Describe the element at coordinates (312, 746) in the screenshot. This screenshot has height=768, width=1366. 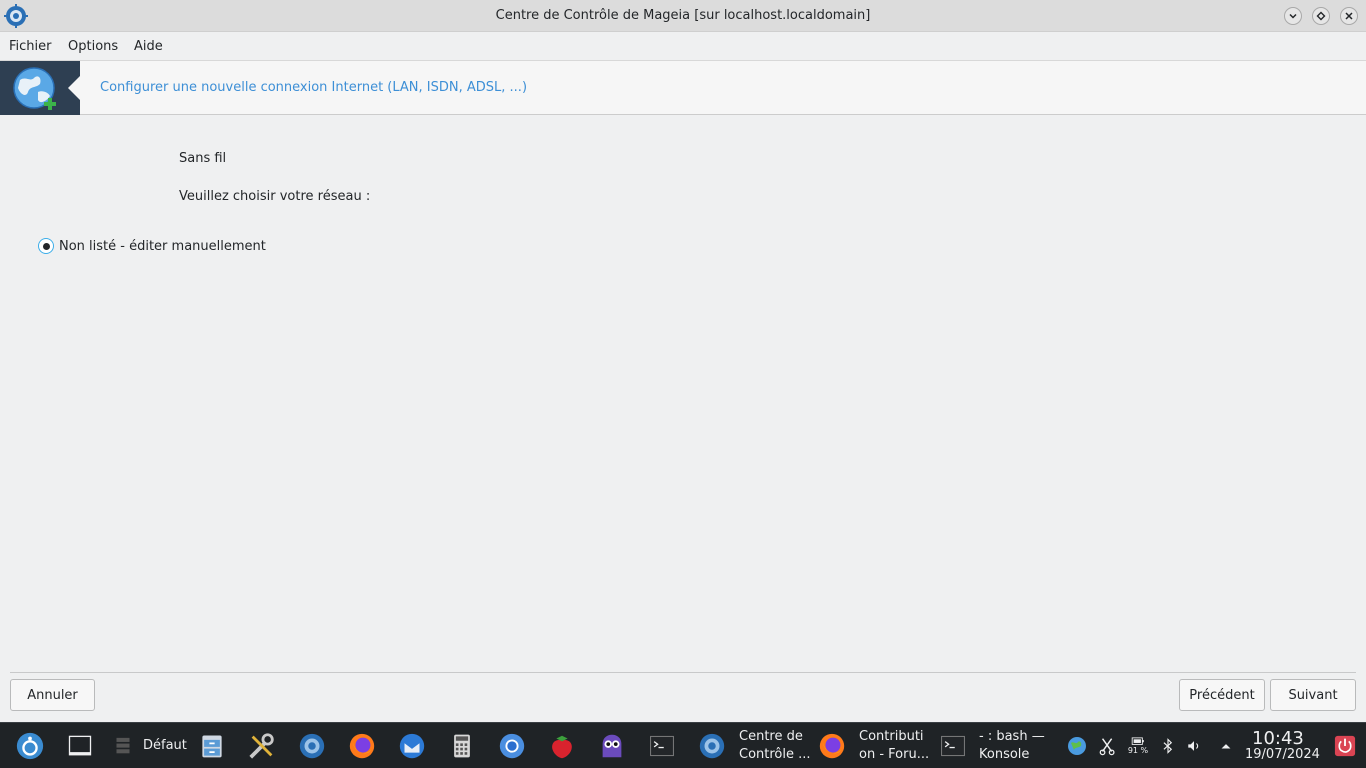
I see `mageia-control-center-launcher-icon` at that location.